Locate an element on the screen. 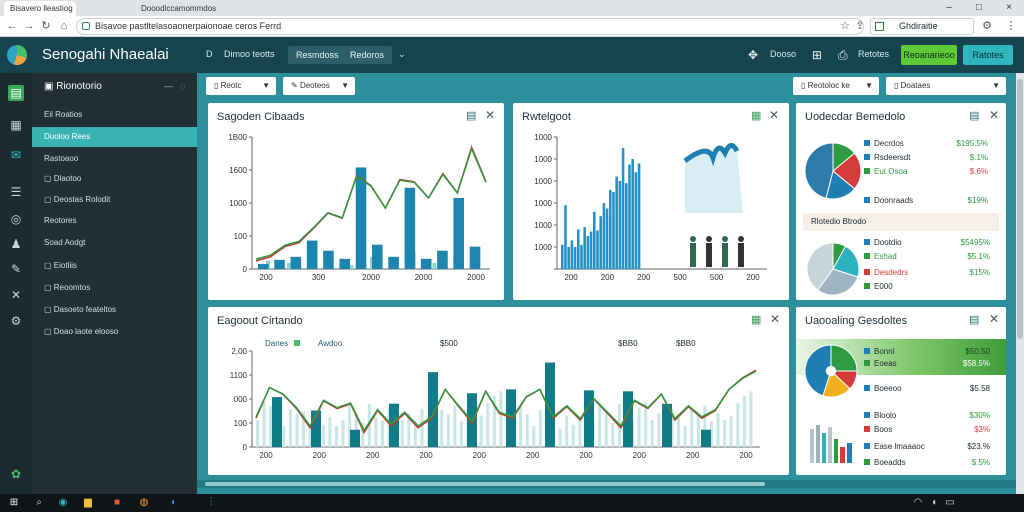 The image size is (1024, 512). windows-start-icon: ⊞ is located at coordinates (14, 503).